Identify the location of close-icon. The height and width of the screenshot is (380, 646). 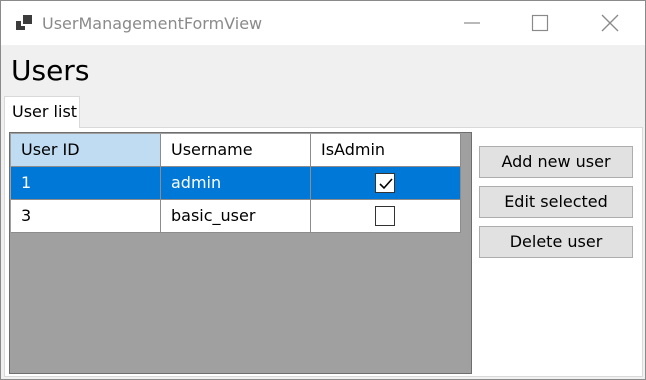
(610, 23).